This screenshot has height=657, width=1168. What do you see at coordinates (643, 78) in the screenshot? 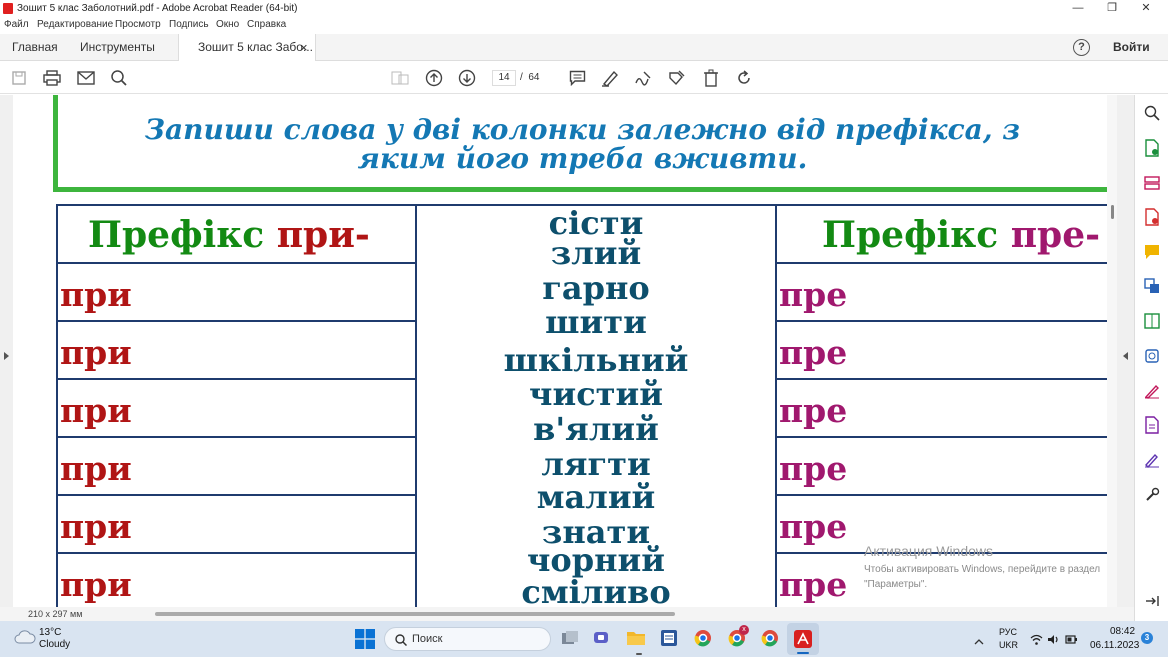
I see `draw-sign-icon` at bounding box center [643, 78].